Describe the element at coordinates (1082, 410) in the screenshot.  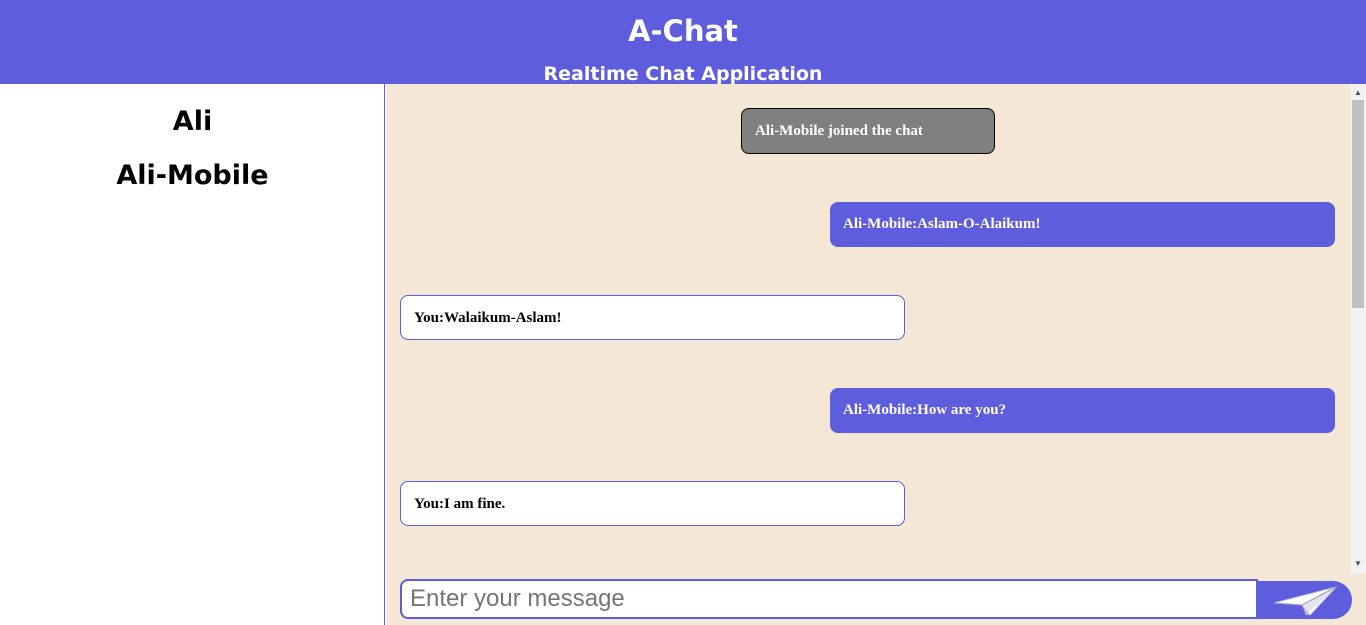
I see `incoming-message: Ali-Mobile:How are you?` at that location.